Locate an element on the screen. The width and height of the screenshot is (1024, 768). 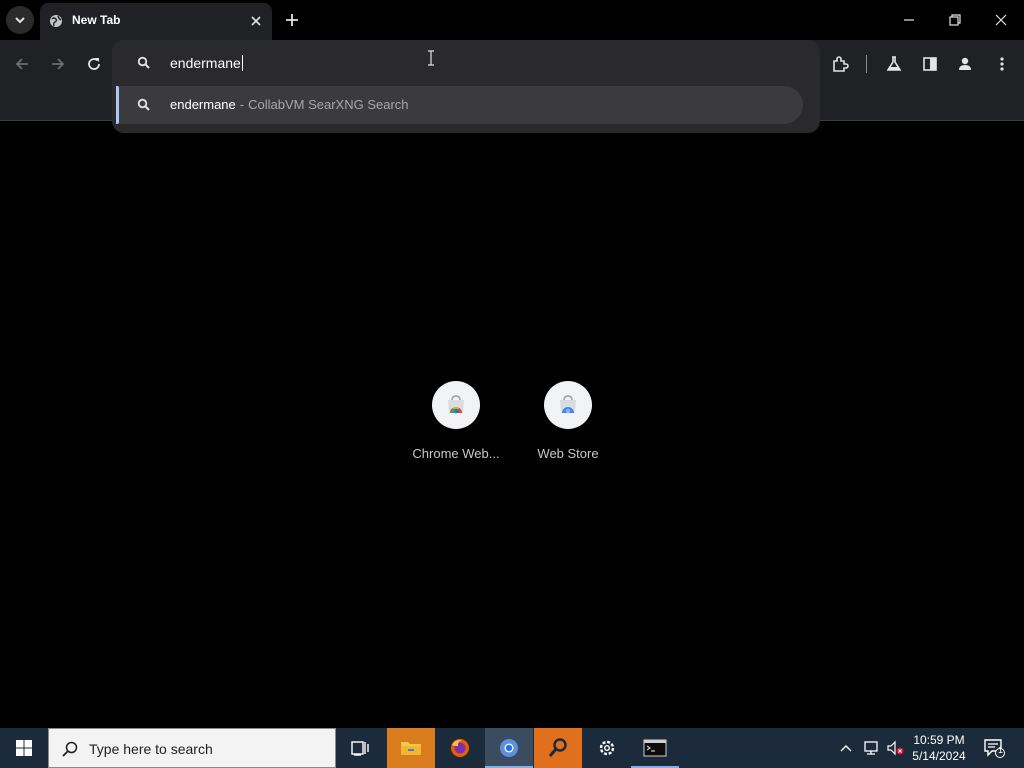
system-clock: 10:59 PM 5/14/2024 is located at coordinates (939, 748).